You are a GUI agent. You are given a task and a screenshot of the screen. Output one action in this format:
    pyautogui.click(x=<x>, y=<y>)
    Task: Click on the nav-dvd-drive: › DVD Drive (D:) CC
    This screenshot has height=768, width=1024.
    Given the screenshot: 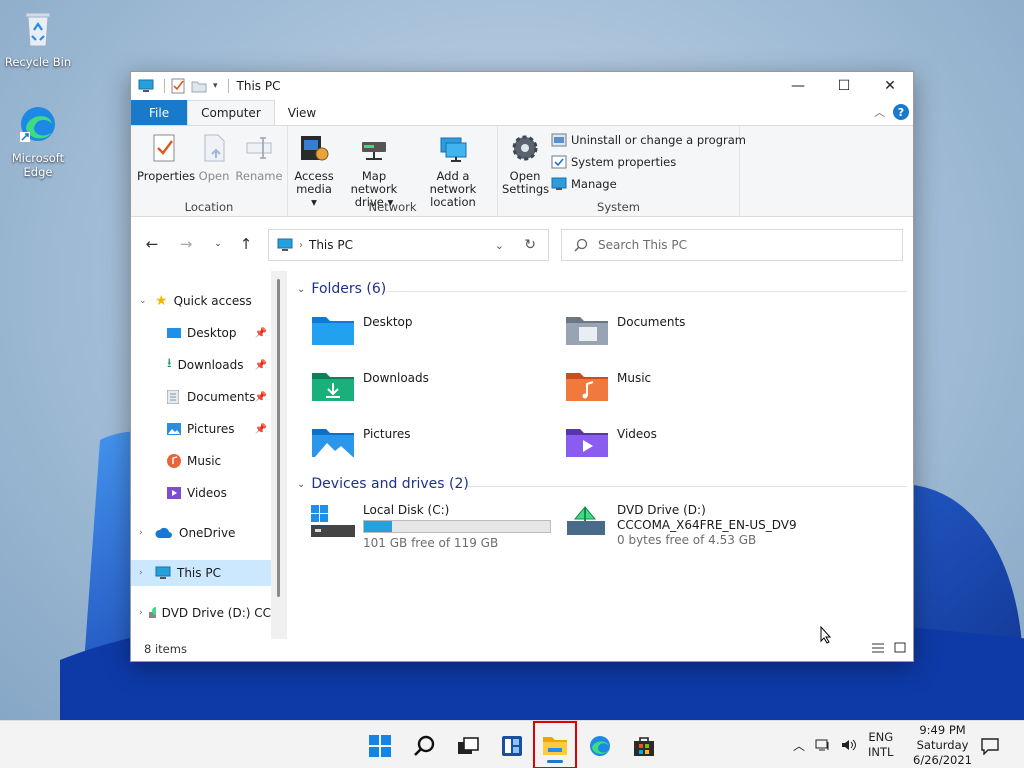 What is the action you would take?
    pyautogui.click(x=201, y=613)
    